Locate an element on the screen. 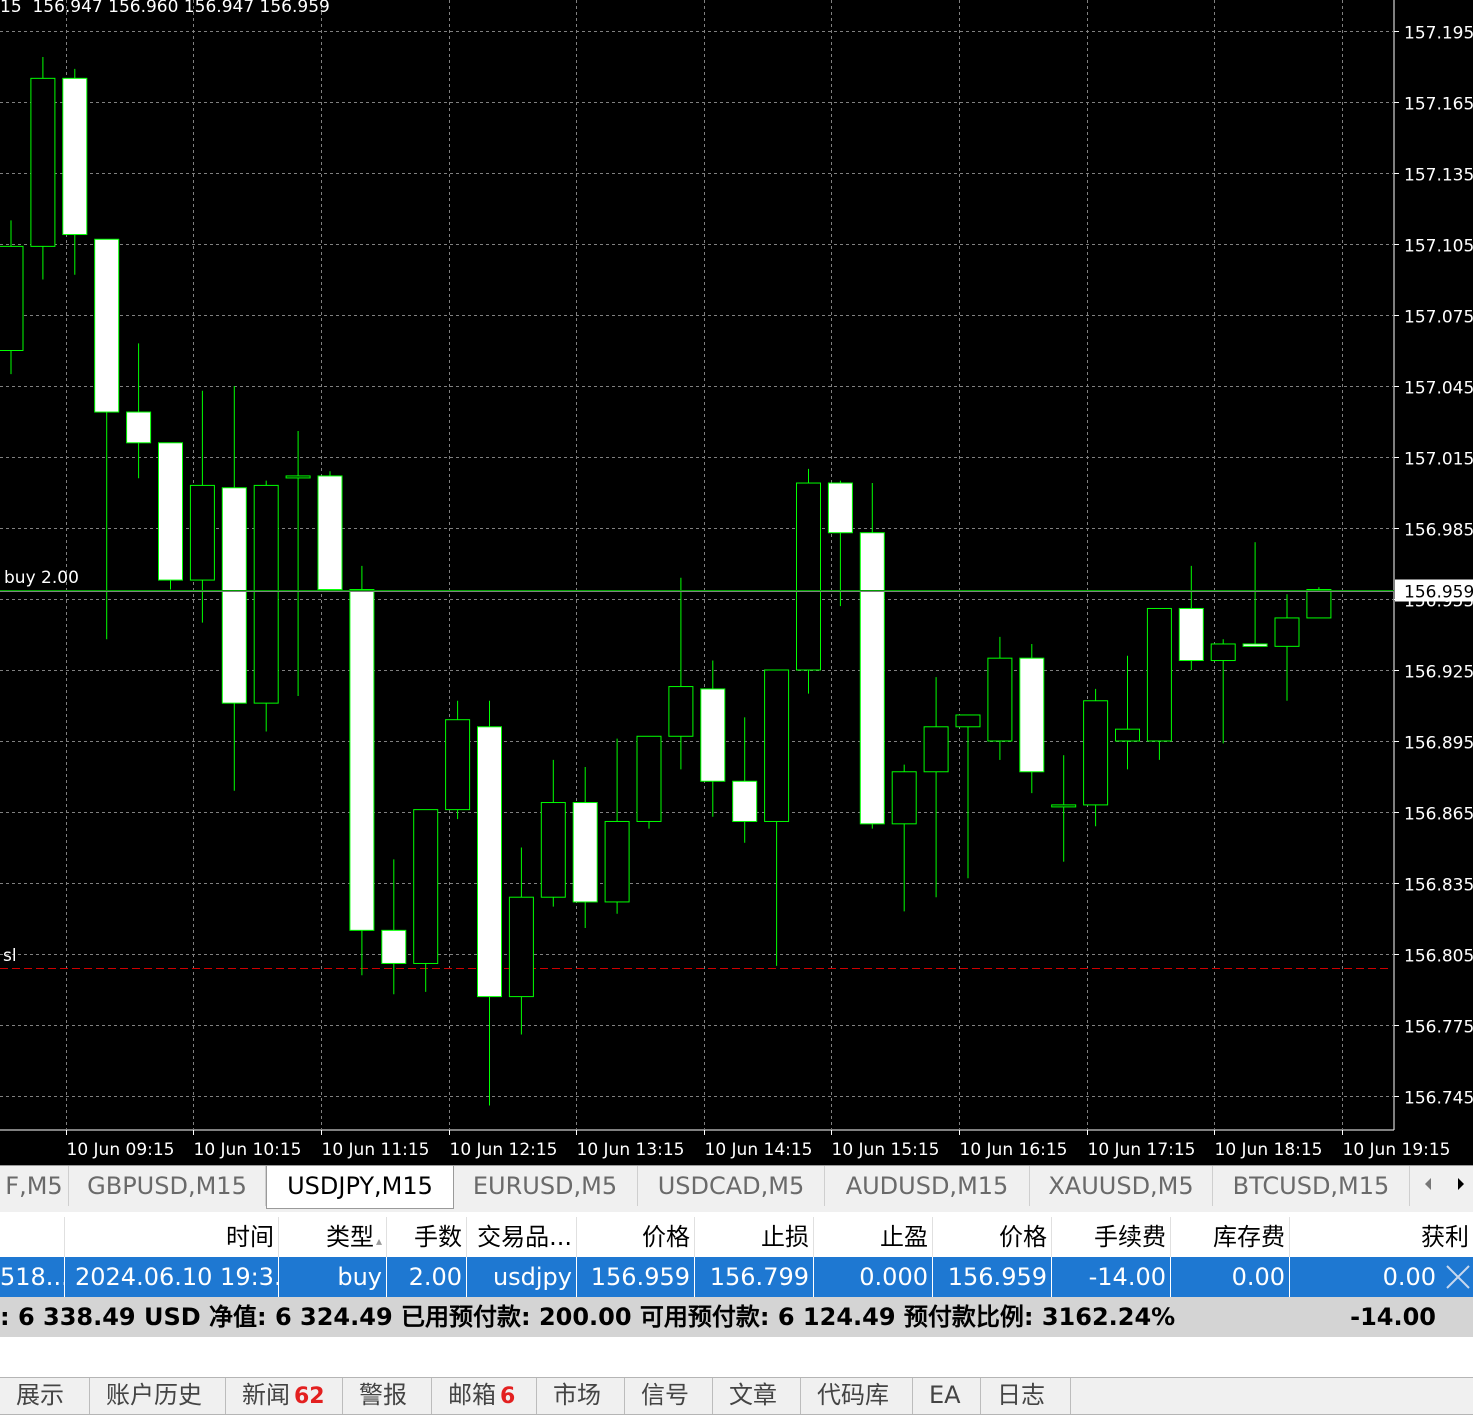  tab-news: 新闻 62 is located at coordinates (284, 1396).